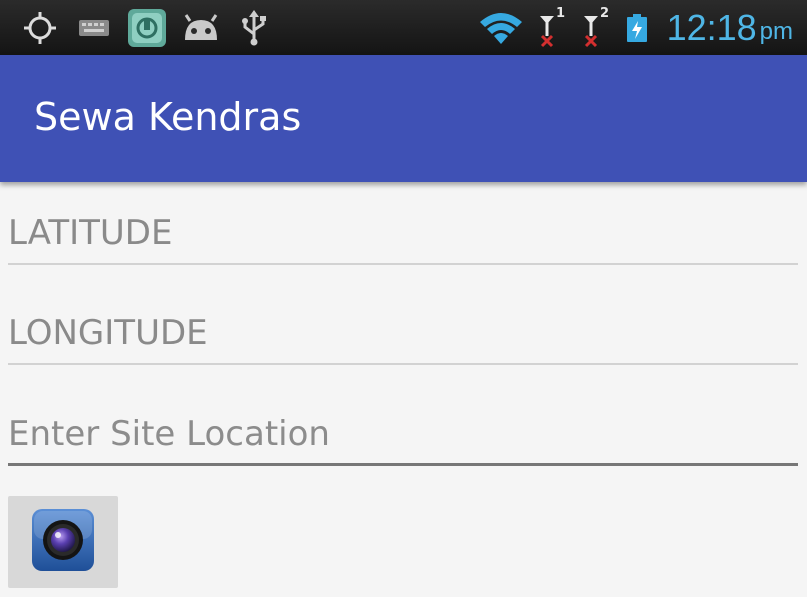 The height and width of the screenshot is (597, 807). I want to click on site-location-underline, so click(403, 464).